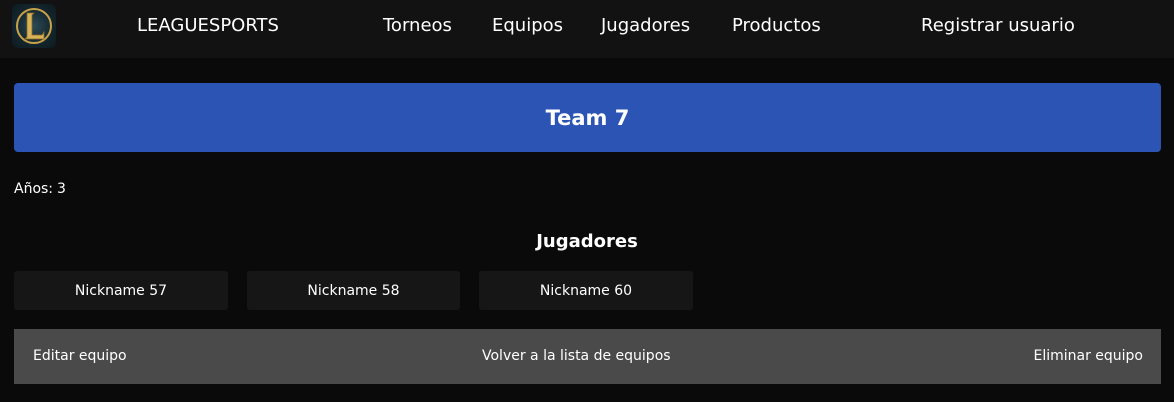 The image size is (1174, 402). What do you see at coordinates (34, 26) in the screenshot?
I see `league-logo-icon` at bounding box center [34, 26].